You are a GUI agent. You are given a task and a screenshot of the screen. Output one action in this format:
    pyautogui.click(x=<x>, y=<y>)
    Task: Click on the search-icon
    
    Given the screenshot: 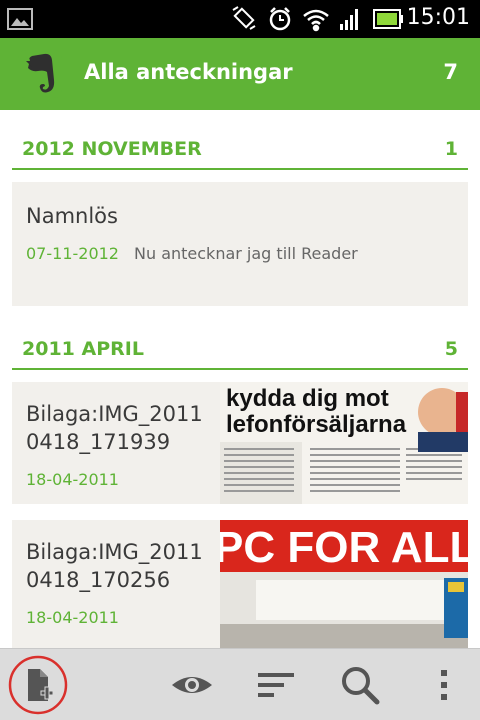 What is the action you would take?
    pyautogui.click(x=361, y=686)
    